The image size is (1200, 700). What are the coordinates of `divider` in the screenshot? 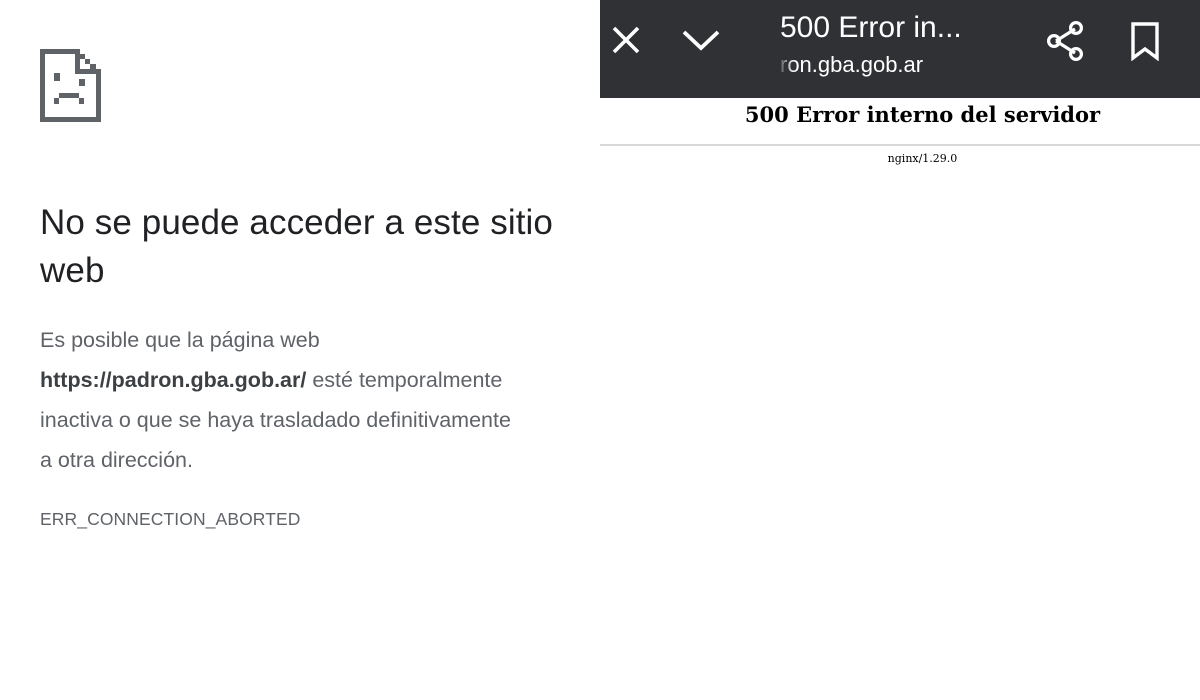 It's located at (900, 145).